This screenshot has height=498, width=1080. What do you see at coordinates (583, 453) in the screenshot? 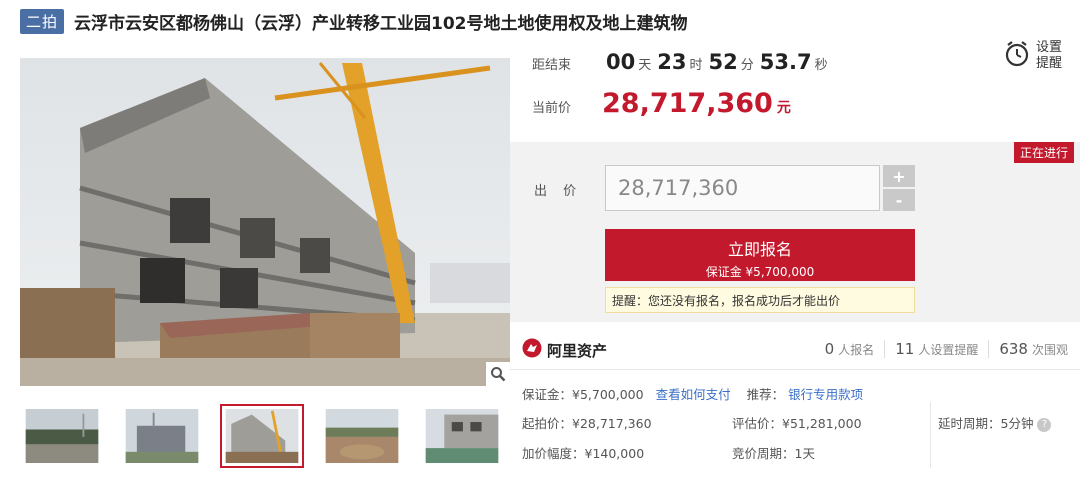
I see `bid-increment: 加价幅度：¥140,000` at bounding box center [583, 453].